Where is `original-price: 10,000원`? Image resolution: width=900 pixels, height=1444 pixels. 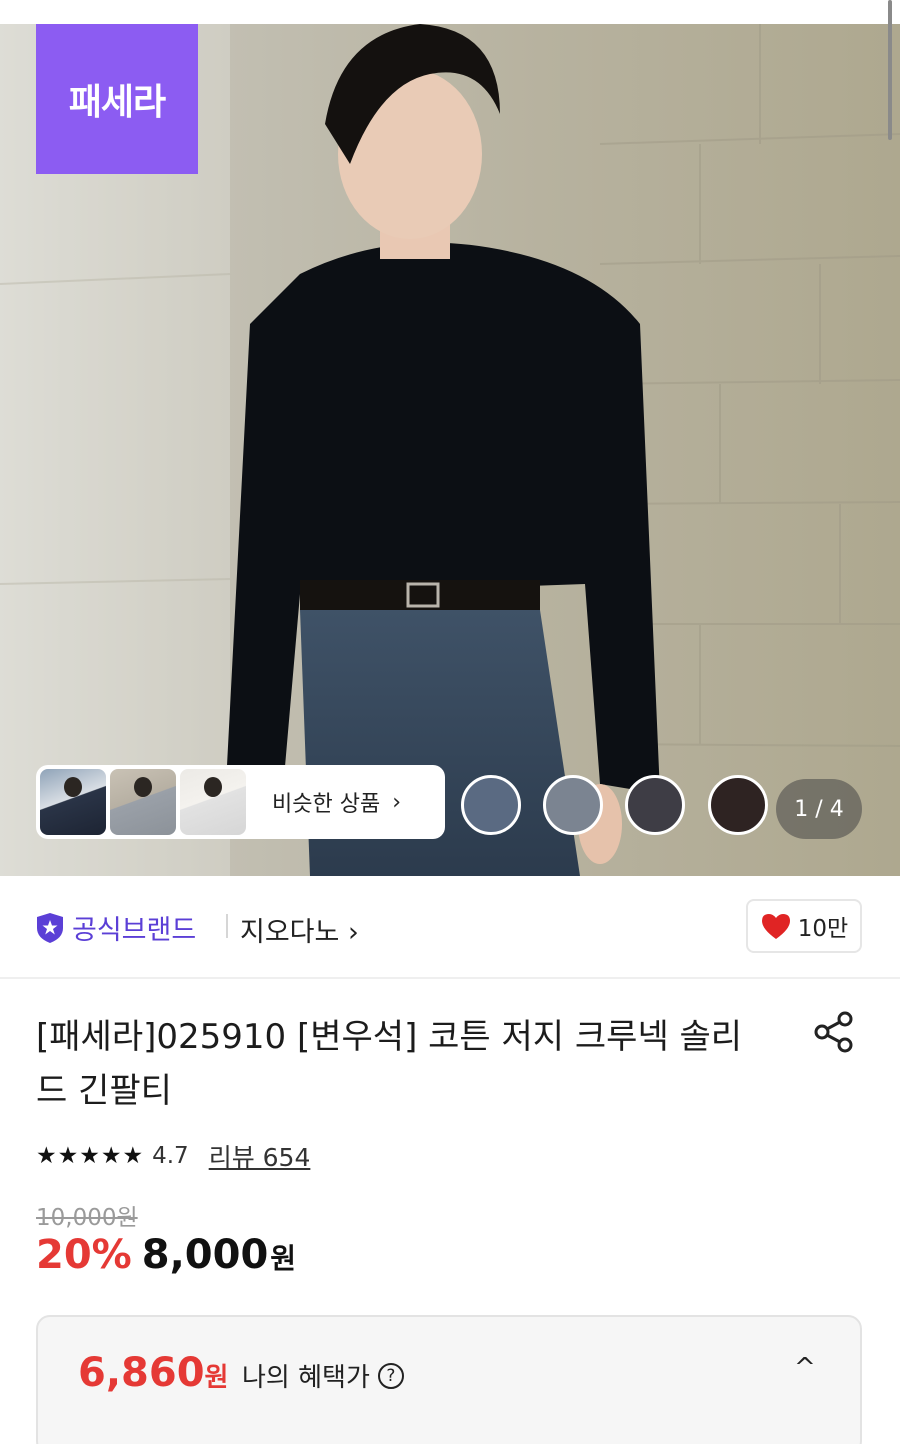
original-price: 10,000원 is located at coordinates (87, 1218).